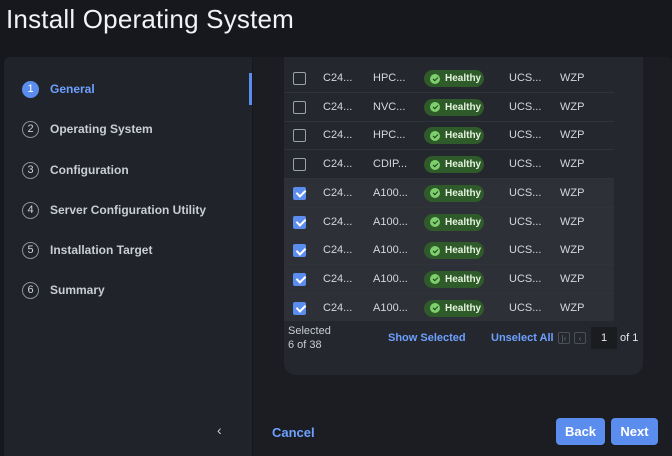 This screenshot has height=456, width=672. I want to click on step-number: 6, so click(30, 290).